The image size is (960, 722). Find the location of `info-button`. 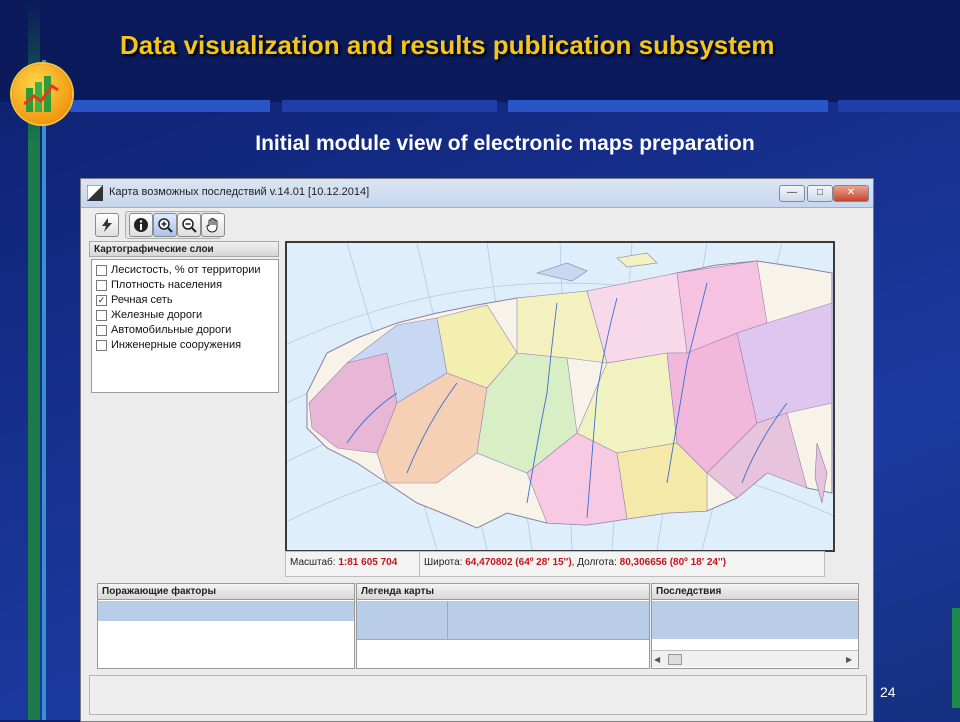

info-button is located at coordinates (141, 225).